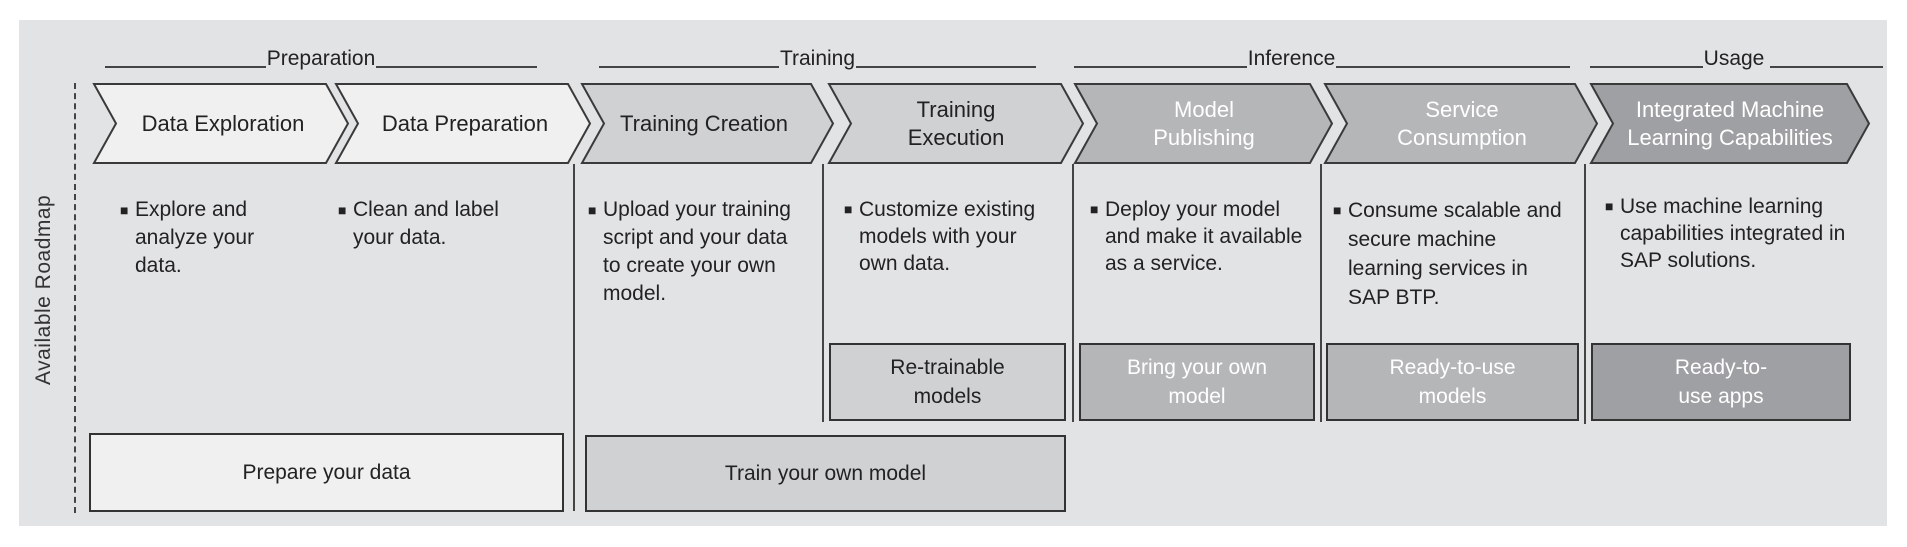 Image resolution: width=1907 pixels, height=547 pixels. I want to click on offering-train-your-own-model: Train your own model, so click(825, 473).